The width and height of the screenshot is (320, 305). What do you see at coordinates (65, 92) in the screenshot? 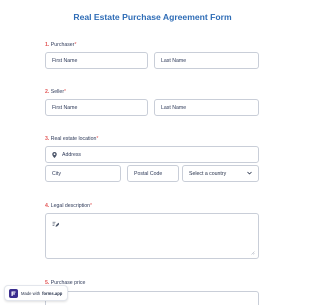
I see `seller-required-mark: *` at bounding box center [65, 92].